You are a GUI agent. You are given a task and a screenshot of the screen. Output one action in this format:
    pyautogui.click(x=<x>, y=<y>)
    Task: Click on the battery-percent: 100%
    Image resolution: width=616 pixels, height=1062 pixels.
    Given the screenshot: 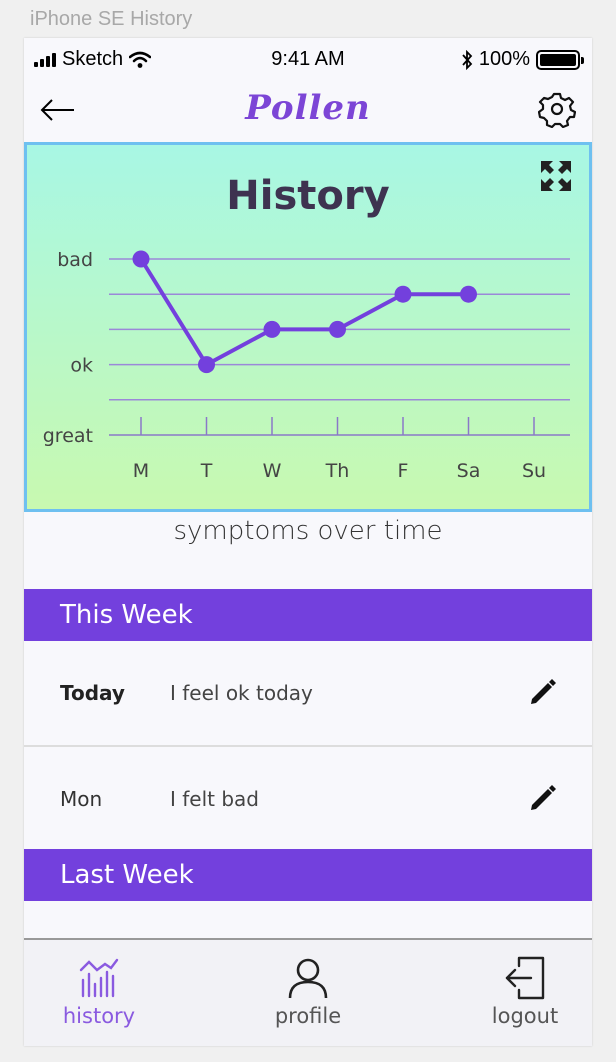 What is the action you would take?
    pyautogui.click(x=504, y=59)
    